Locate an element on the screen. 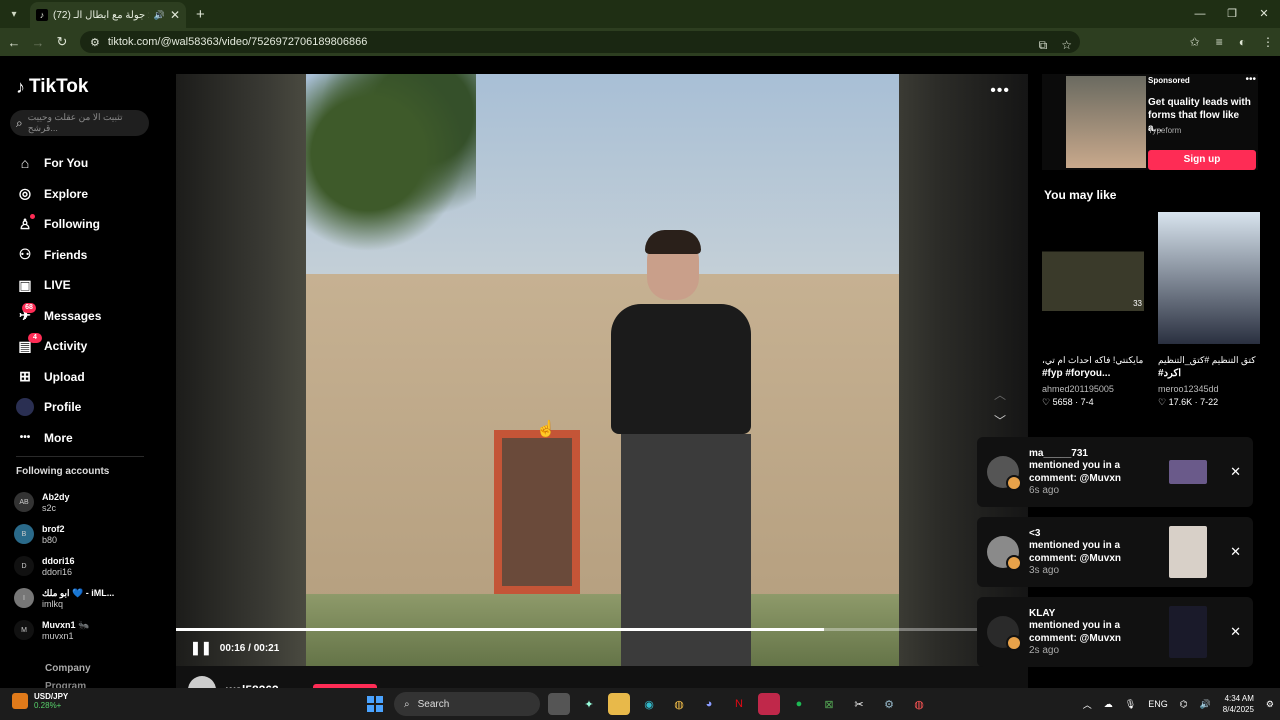 The image size is (1280, 720). chrome-profile-icon: ◍ is located at coordinates (919, 704).